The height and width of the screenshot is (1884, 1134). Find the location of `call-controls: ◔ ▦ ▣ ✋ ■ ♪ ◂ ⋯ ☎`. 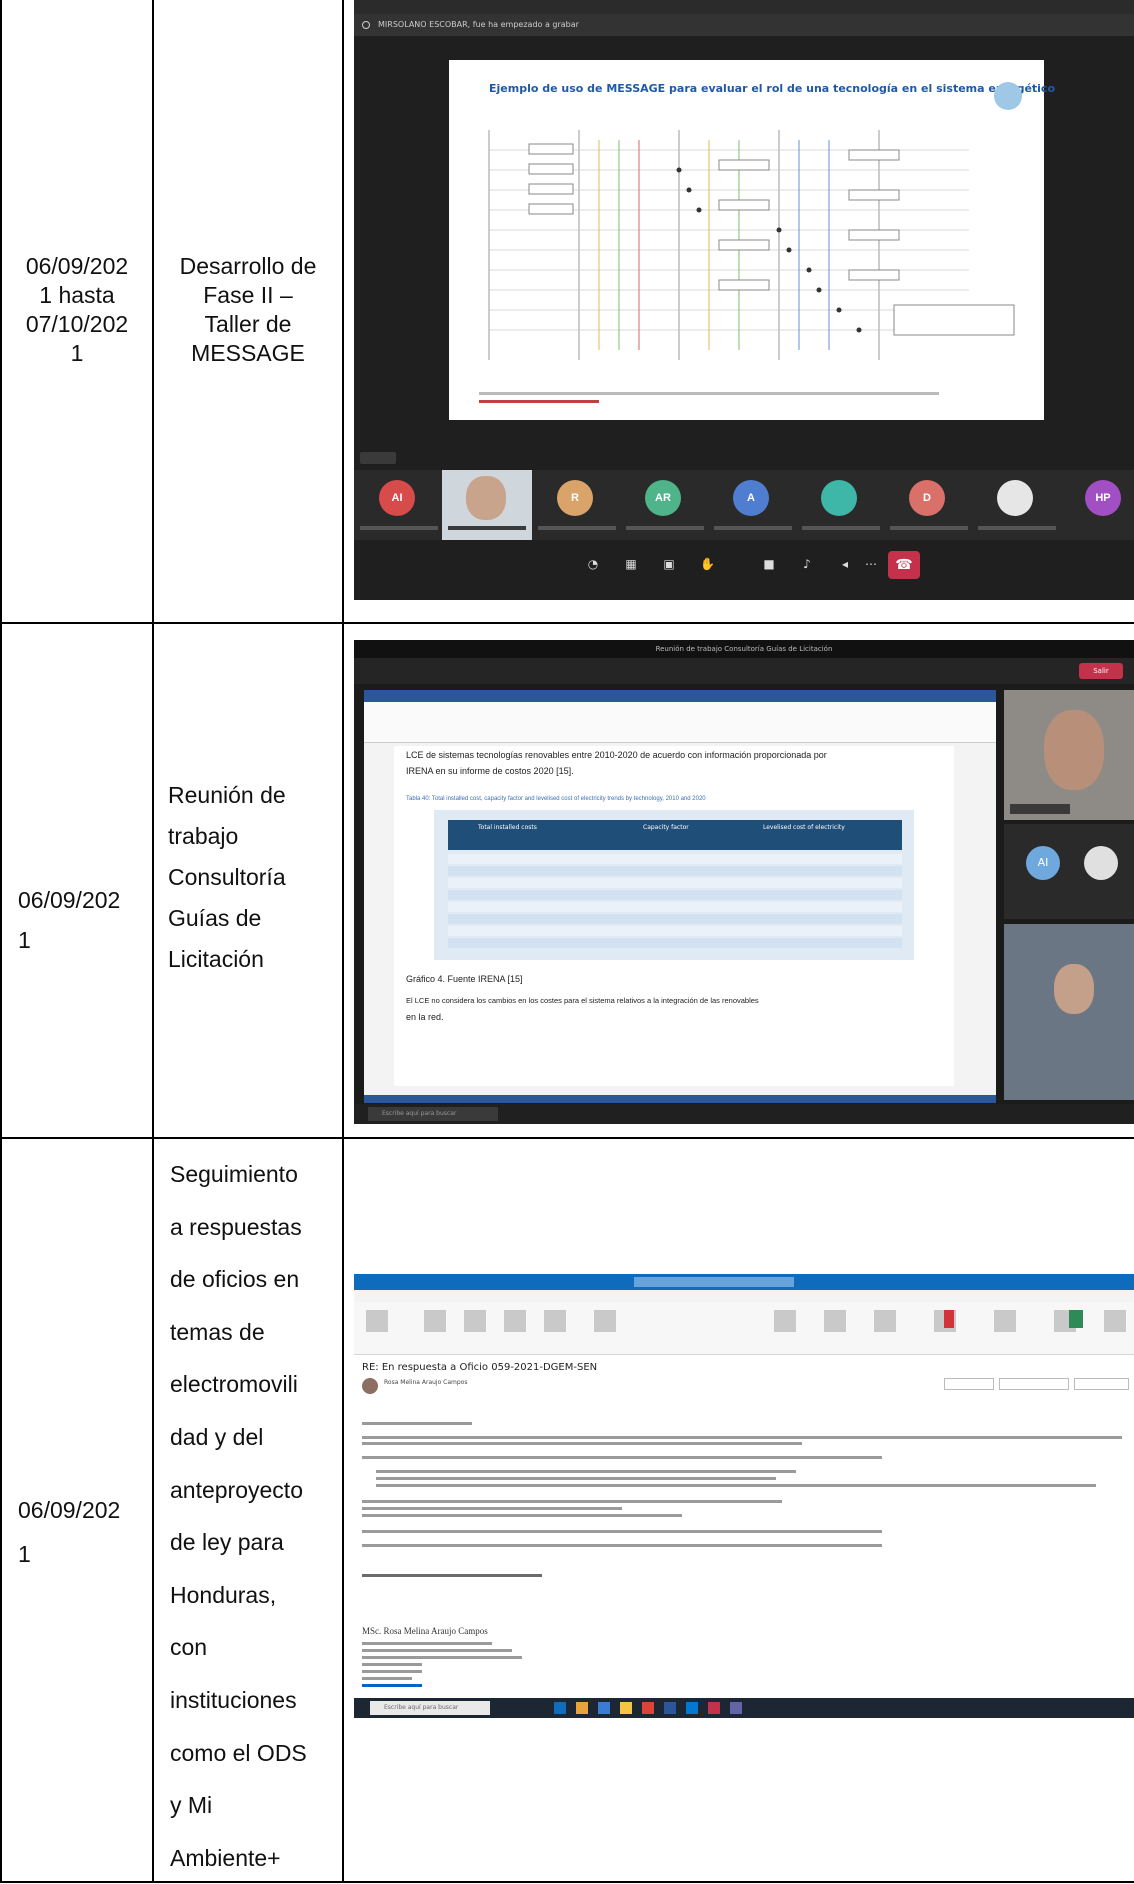

call-controls: ◔ ▦ ▣ ✋ ■ ♪ ◂ ⋯ ☎ is located at coordinates (744, 565).